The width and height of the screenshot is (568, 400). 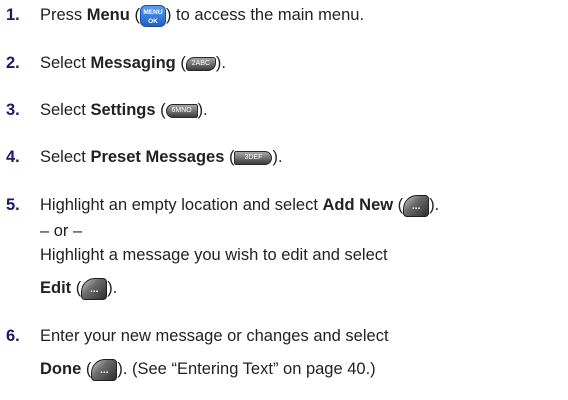 I want to click on step-text: Select Messaging (2ABC)., so click(x=133, y=63).